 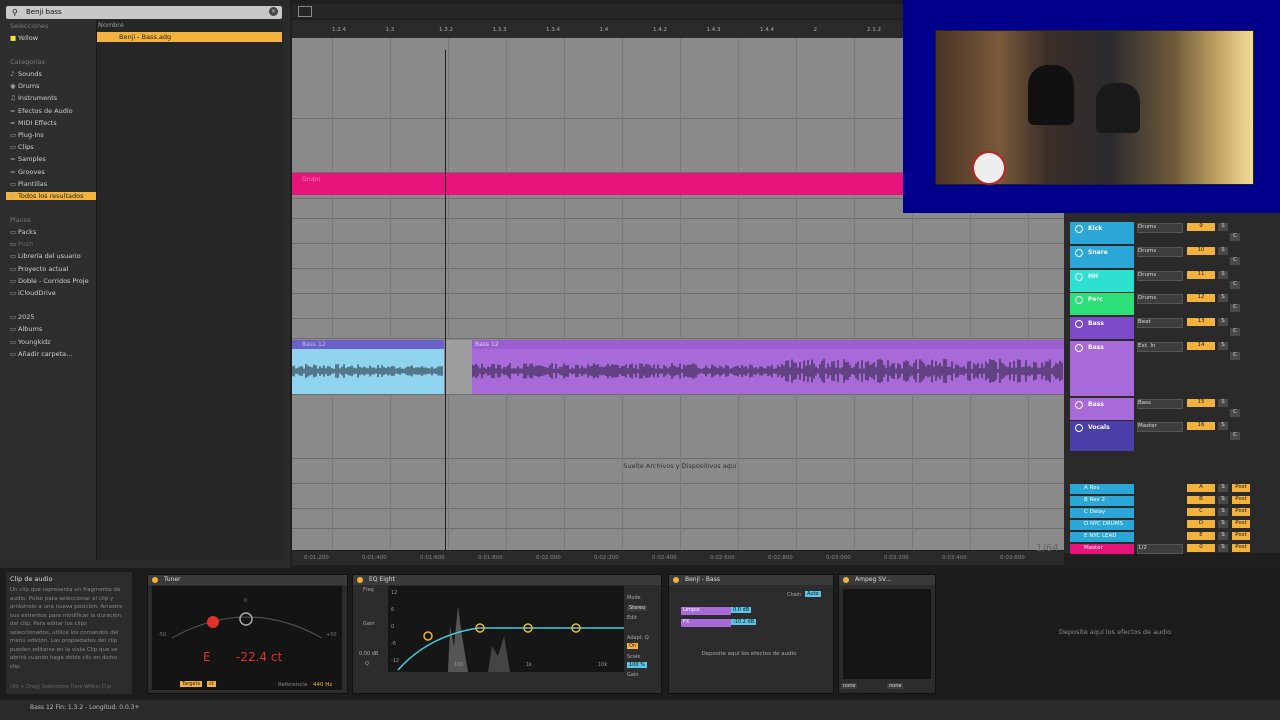 What do you see at coordinates (247, 580) in the screenshot?
I see `device-header: Tuner` at bounding box center [247, 580].